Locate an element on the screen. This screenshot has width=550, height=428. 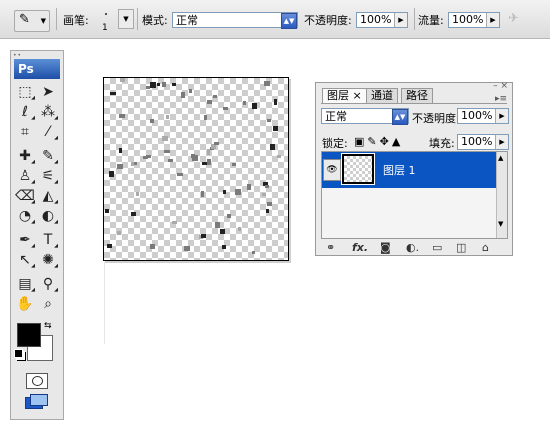
slice-icon: ⁄ ◢ is located at coordinates (48, 132).